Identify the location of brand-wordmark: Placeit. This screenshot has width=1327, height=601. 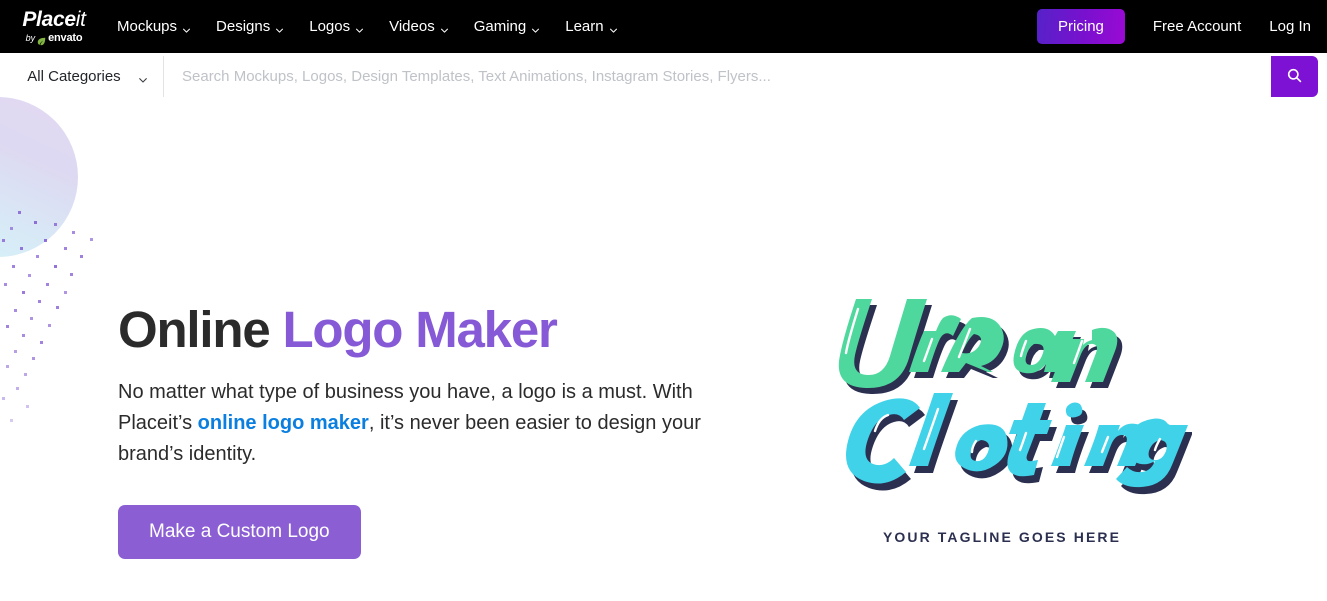
(54, 19).